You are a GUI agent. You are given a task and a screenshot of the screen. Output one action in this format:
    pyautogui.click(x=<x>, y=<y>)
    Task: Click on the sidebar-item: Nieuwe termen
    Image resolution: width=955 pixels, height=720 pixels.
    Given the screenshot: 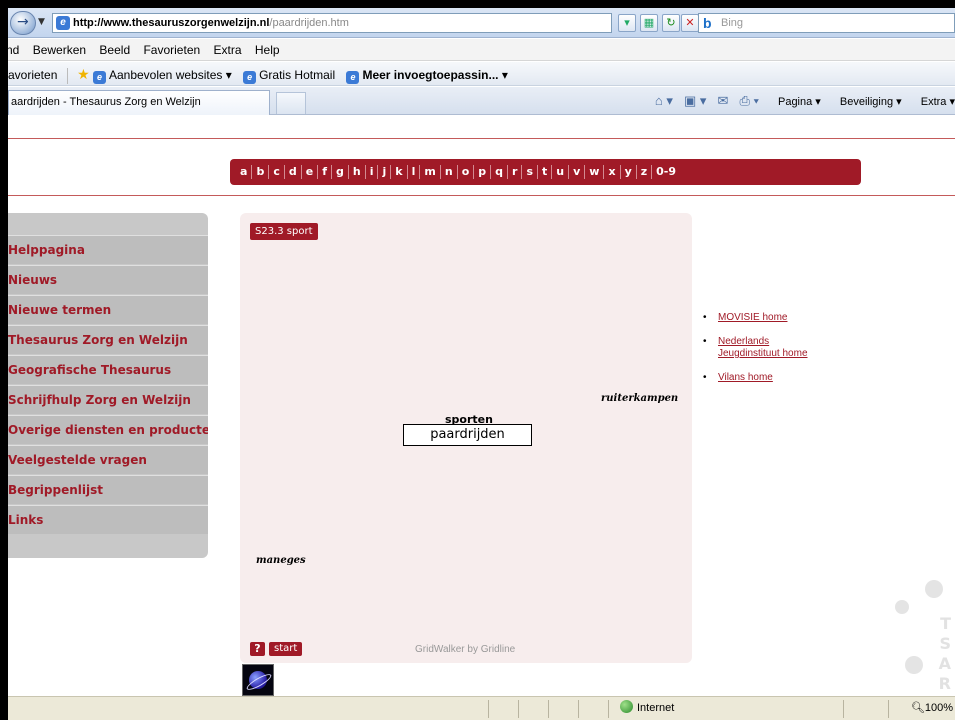 What is the action you would take?
    pyautogui.click(x=108, y=309)
    